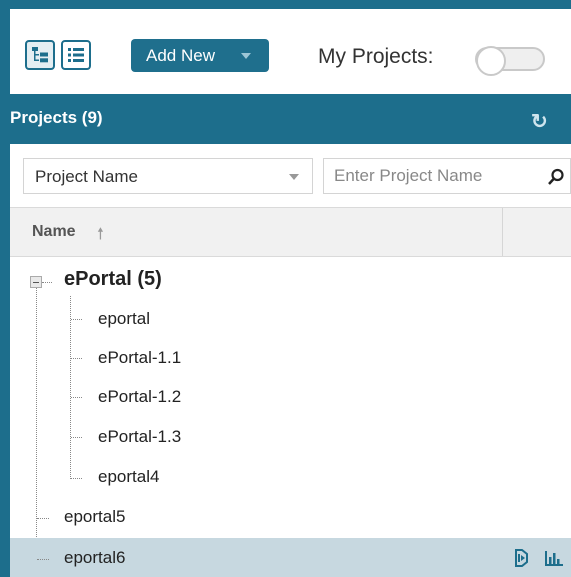 The width and height of the screenshot is (571, 577). I want to click on list-view-icon, so click(76, 55).